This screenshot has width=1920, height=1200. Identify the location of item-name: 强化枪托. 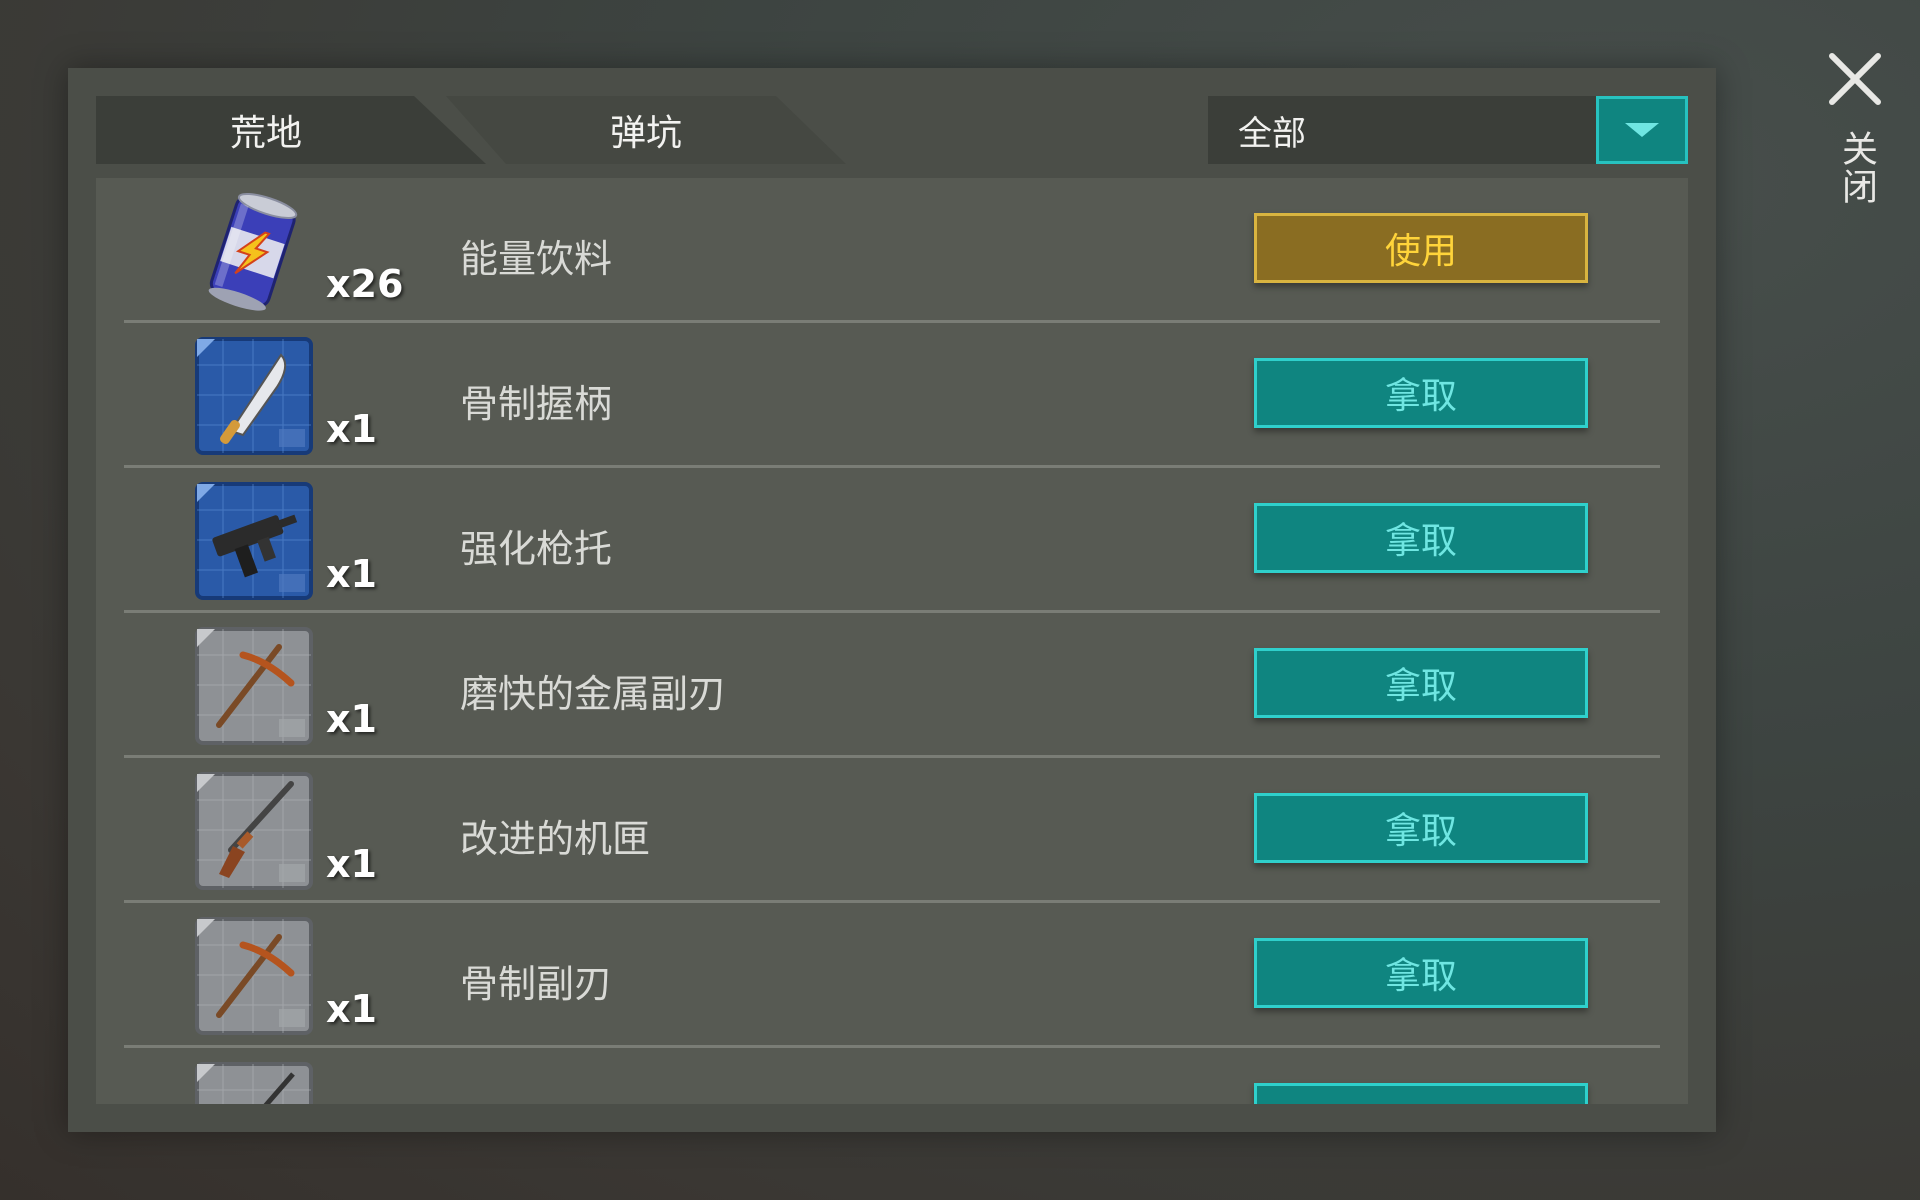
(536, 549).